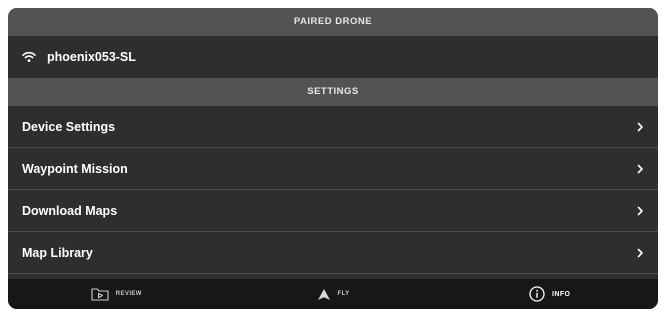  I want to click on menu-item-partial, so click(333, 276).